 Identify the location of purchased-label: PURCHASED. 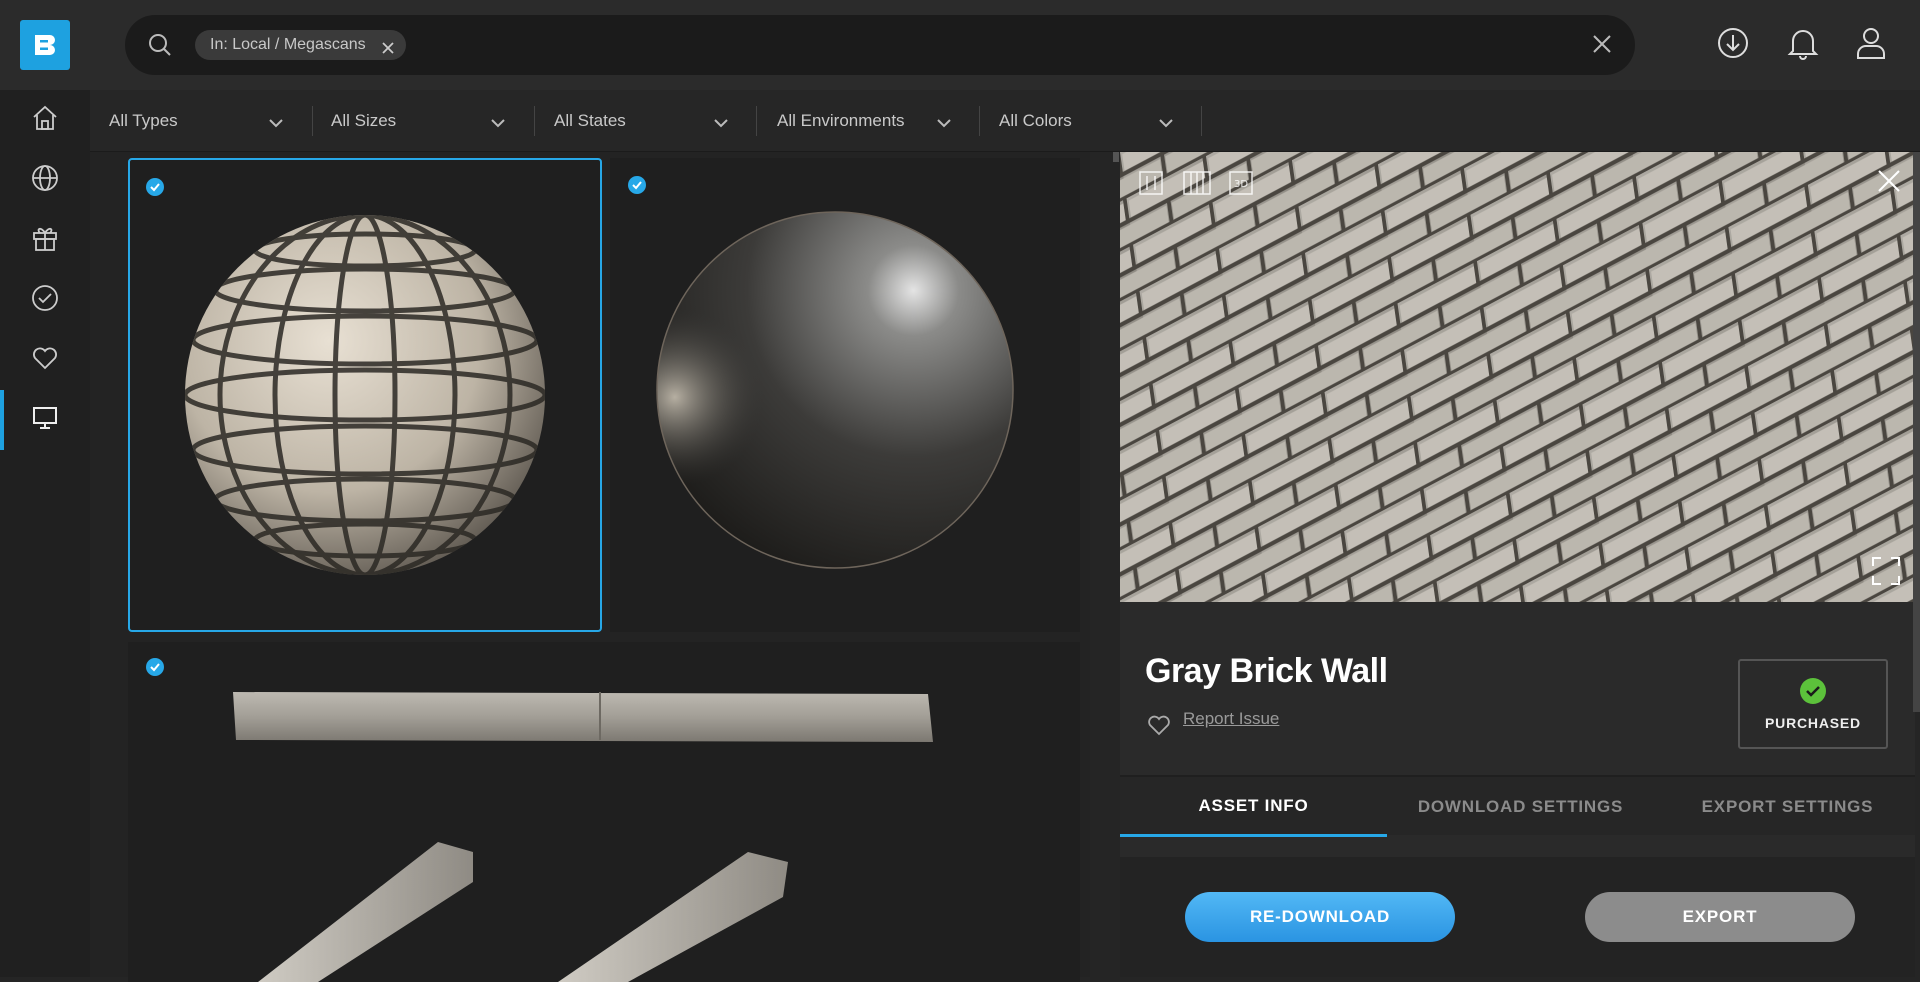
(1813, 723).